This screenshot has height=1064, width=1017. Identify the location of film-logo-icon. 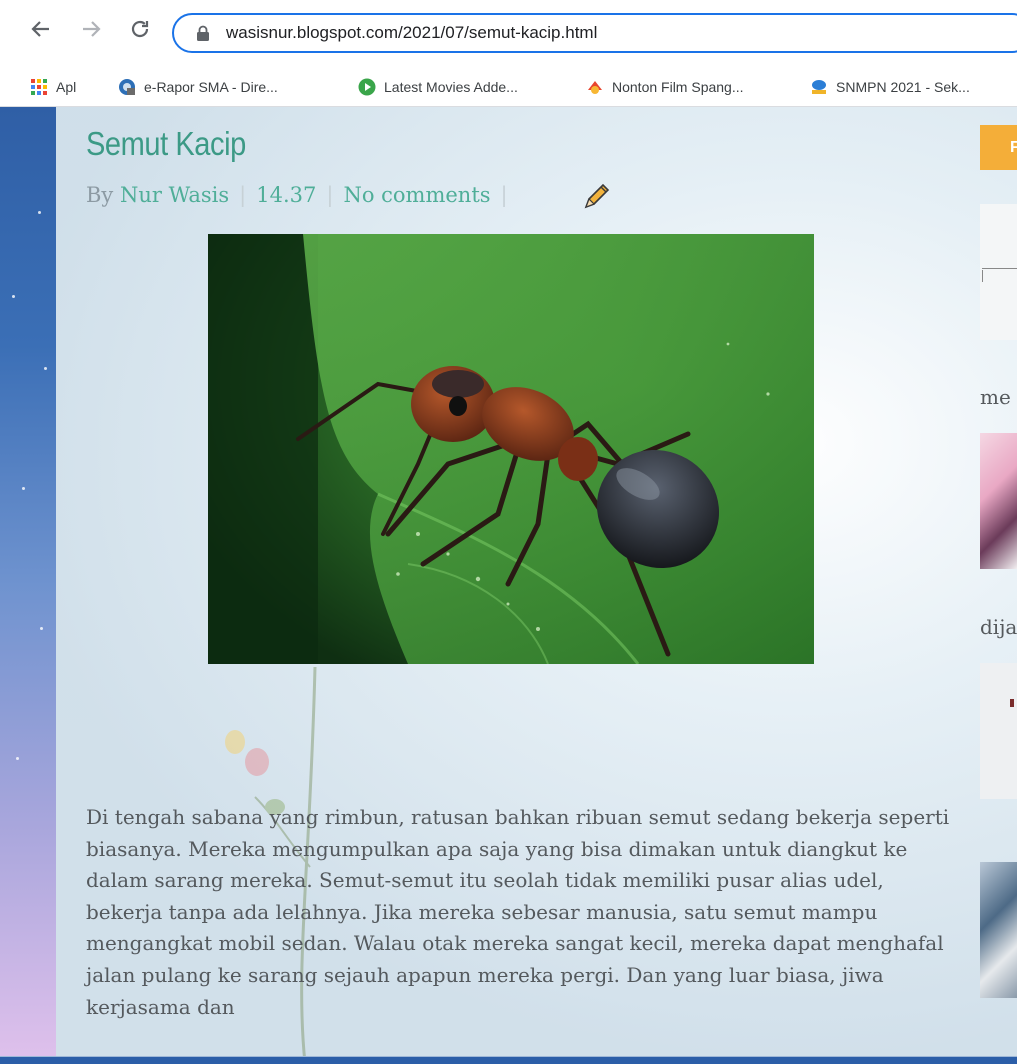
(595, 87).